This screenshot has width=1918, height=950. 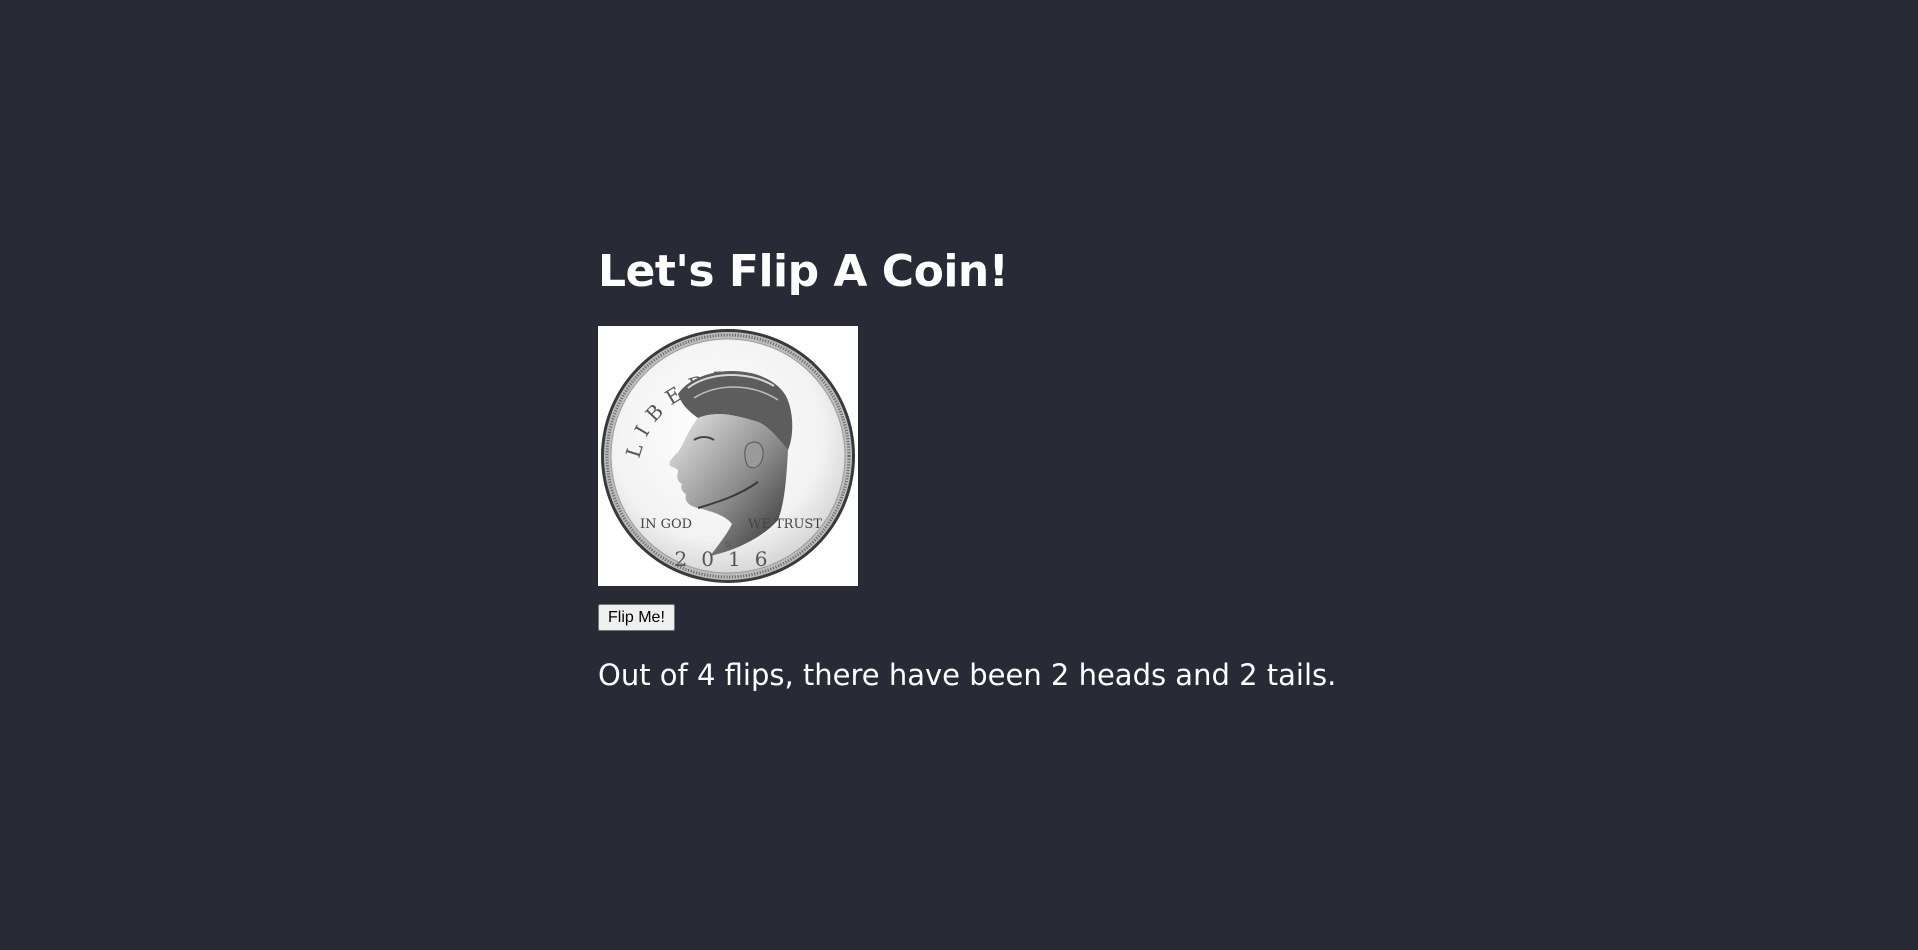 I want to click on coin-motto-left: IN GOD, so click(x=666, y=524).